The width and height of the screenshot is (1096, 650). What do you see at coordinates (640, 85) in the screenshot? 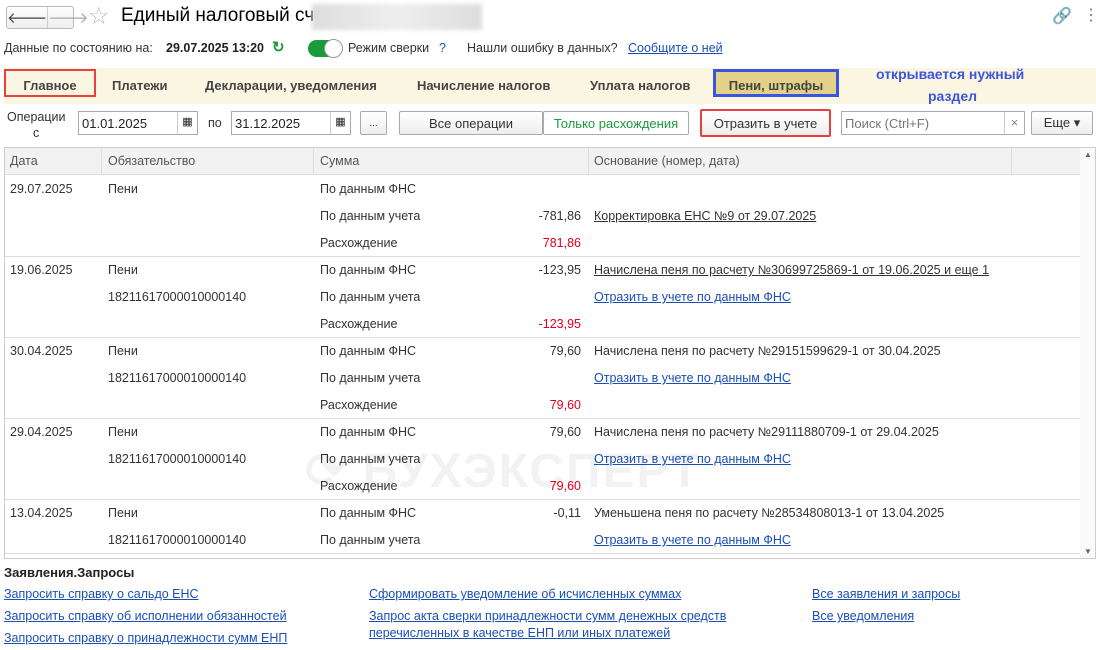
I see `tab-tax-payment: Уплата налогов` at bounding box center [640, 85].